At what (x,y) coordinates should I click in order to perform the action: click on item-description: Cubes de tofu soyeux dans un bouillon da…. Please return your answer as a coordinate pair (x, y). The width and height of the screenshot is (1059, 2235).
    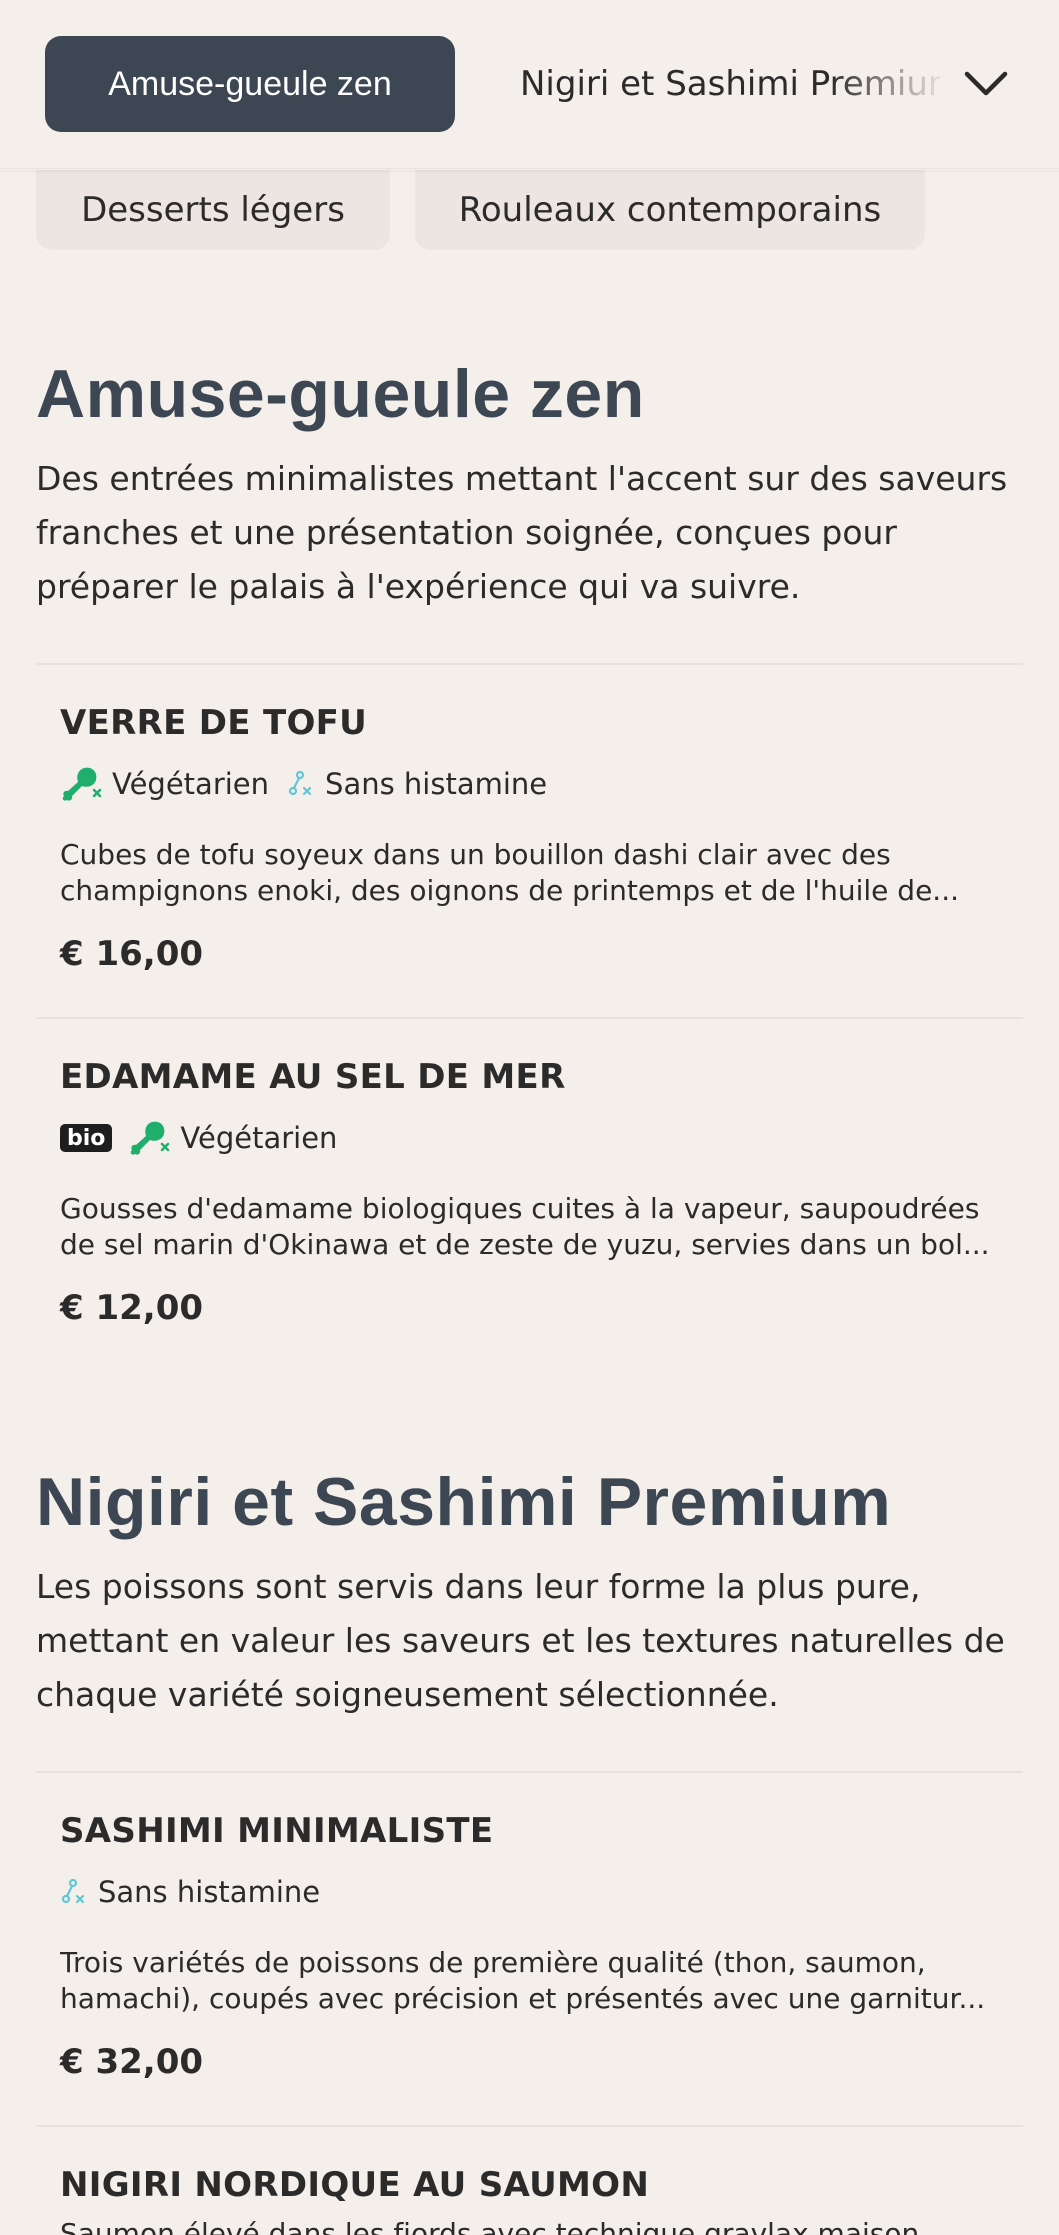
    Looking at the image, I should click on (510, 872).